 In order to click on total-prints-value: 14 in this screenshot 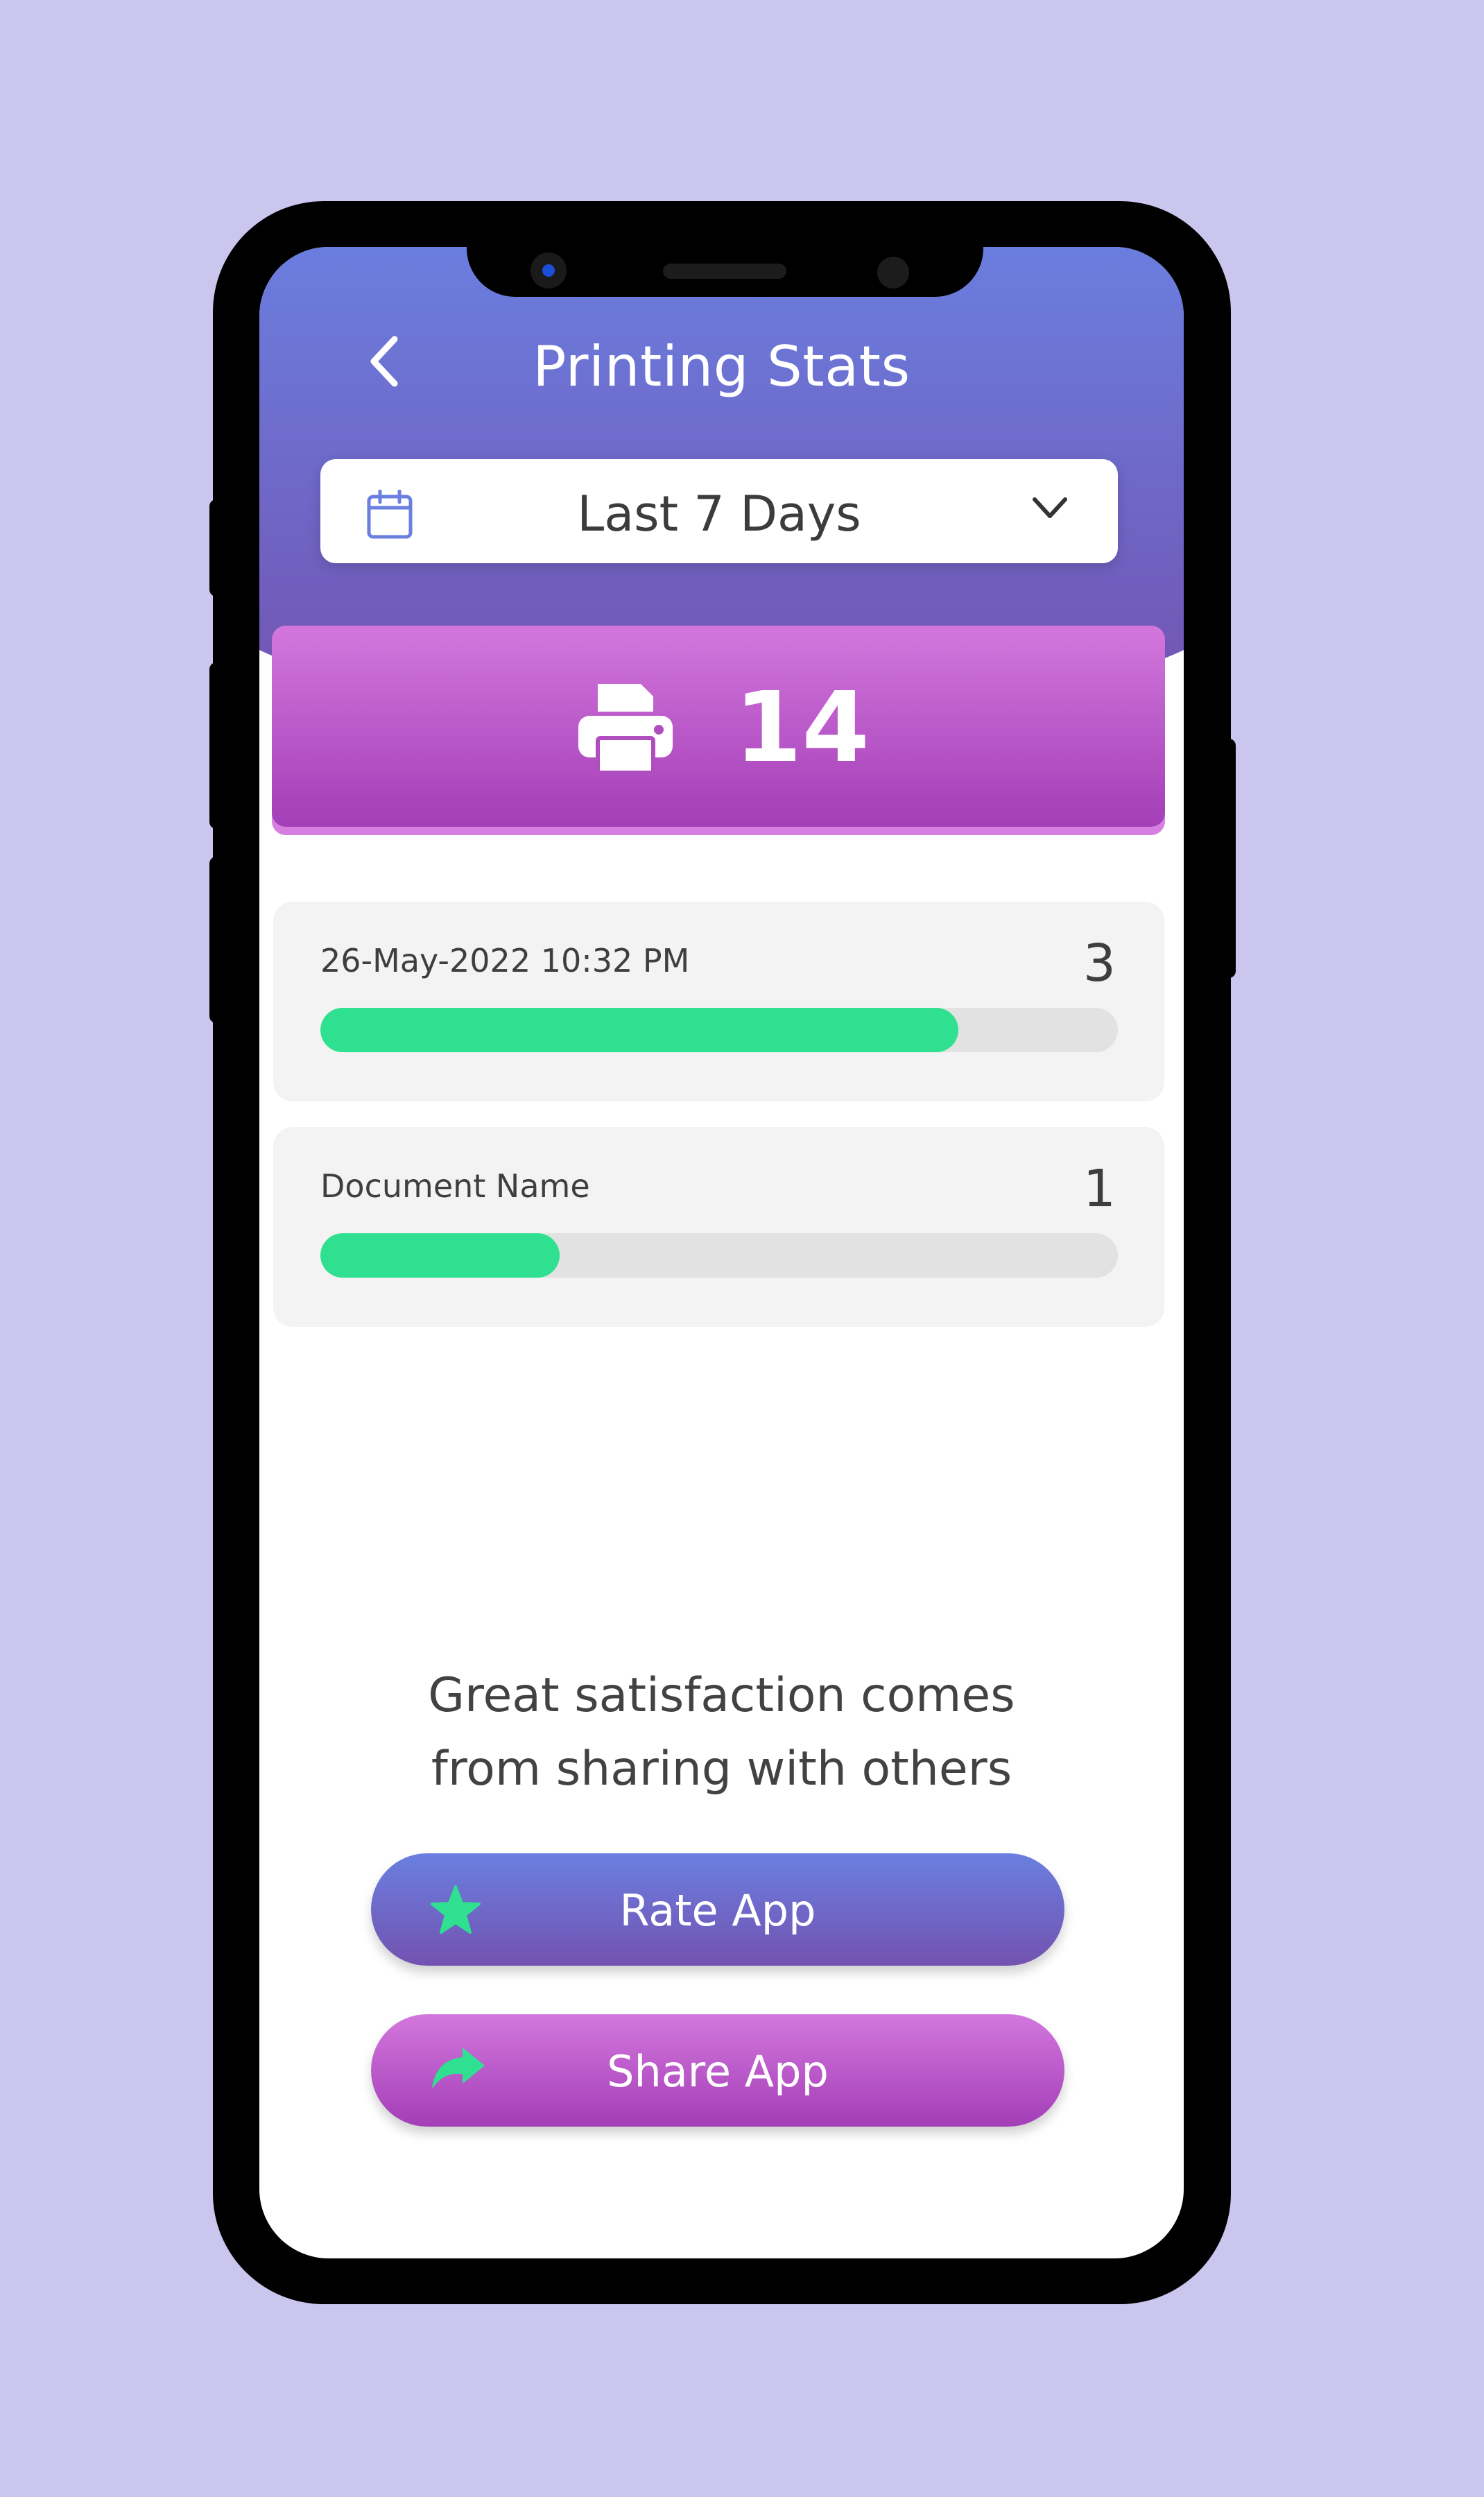, I will do `click(802, 727)`.